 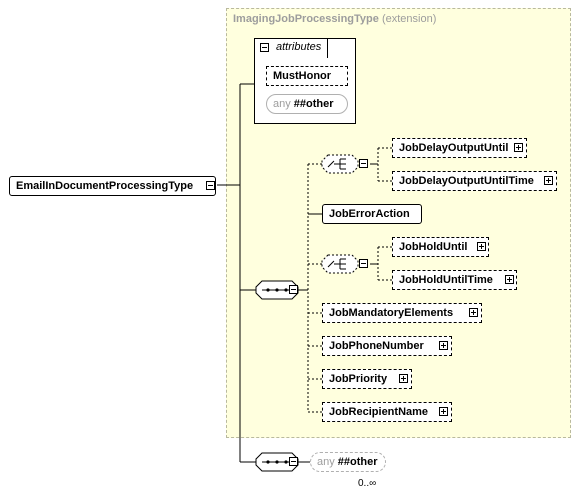 I want to click on attribute-musthonor: MustHonor, so click(x=307, y=76).